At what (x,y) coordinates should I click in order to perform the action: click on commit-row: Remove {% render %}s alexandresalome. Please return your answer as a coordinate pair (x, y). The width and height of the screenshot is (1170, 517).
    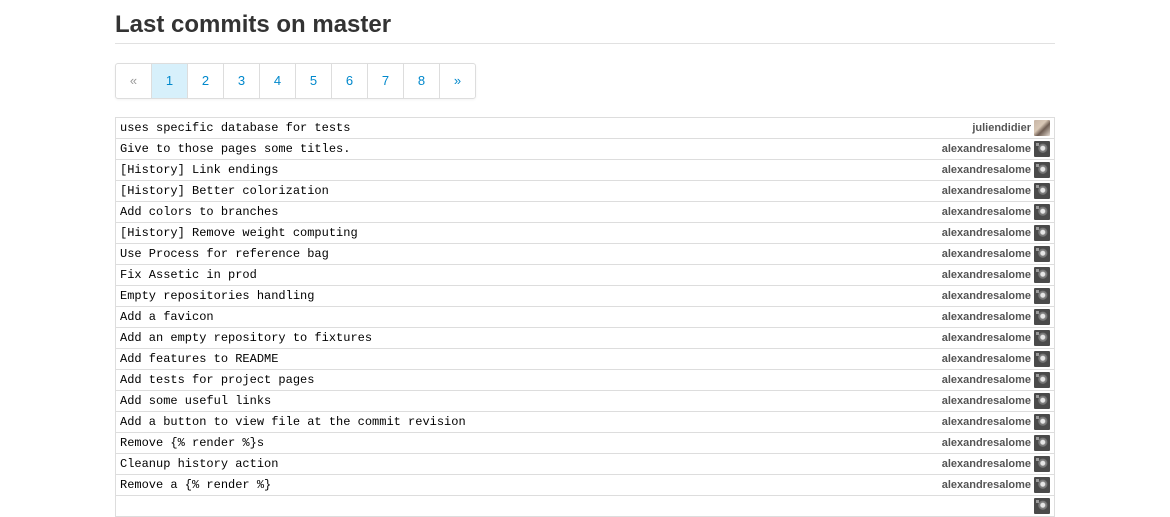
    Looking at the image, I should click on (585, 443).